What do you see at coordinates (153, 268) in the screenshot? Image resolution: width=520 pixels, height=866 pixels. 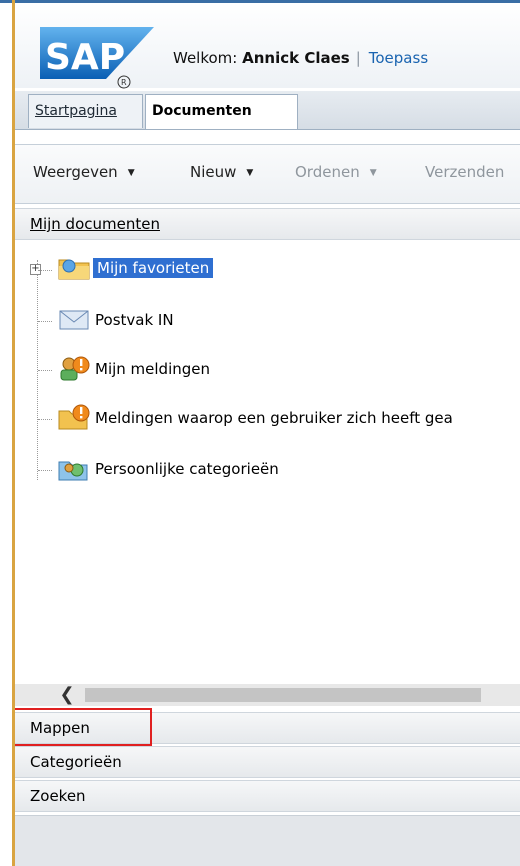 I see `tree-node-label: Mijn favorieten` at bounding box center [153, 268].